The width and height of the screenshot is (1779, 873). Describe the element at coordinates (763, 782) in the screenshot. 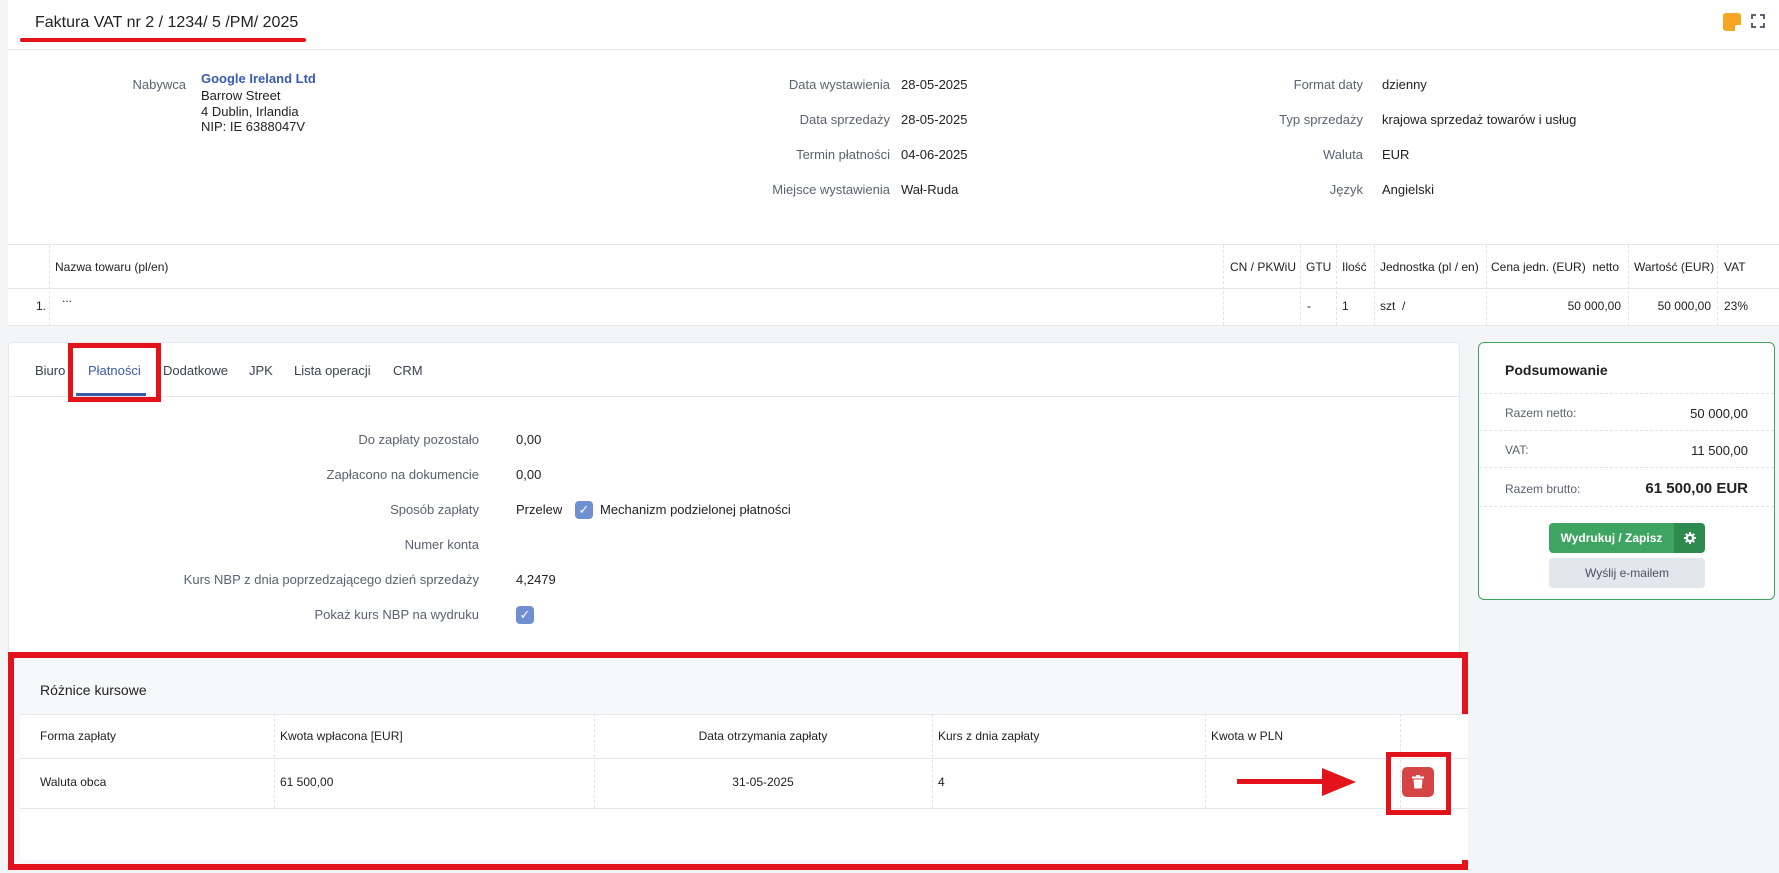

I see `fx-row-date: 31-05-2025` at that location.